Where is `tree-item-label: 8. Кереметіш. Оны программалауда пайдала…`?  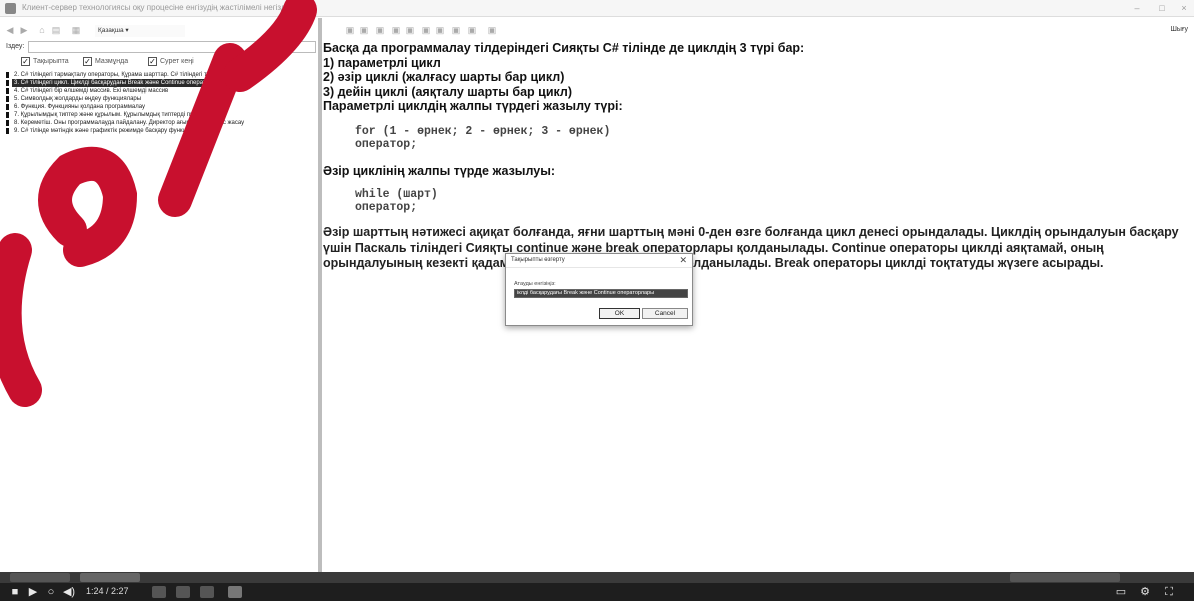
tree-item-label: 8. Кереметіш. Оны программалауда пайдала… is located at coordinates (129, 123).